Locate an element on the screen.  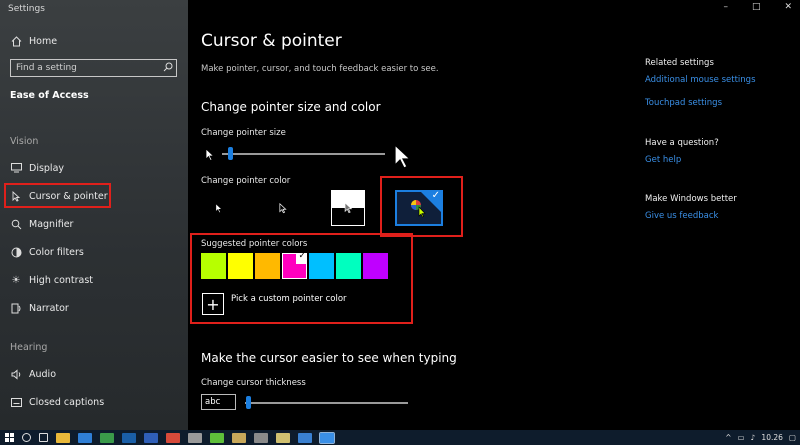
white-cursor-icon is located at coordinates (219, 207).